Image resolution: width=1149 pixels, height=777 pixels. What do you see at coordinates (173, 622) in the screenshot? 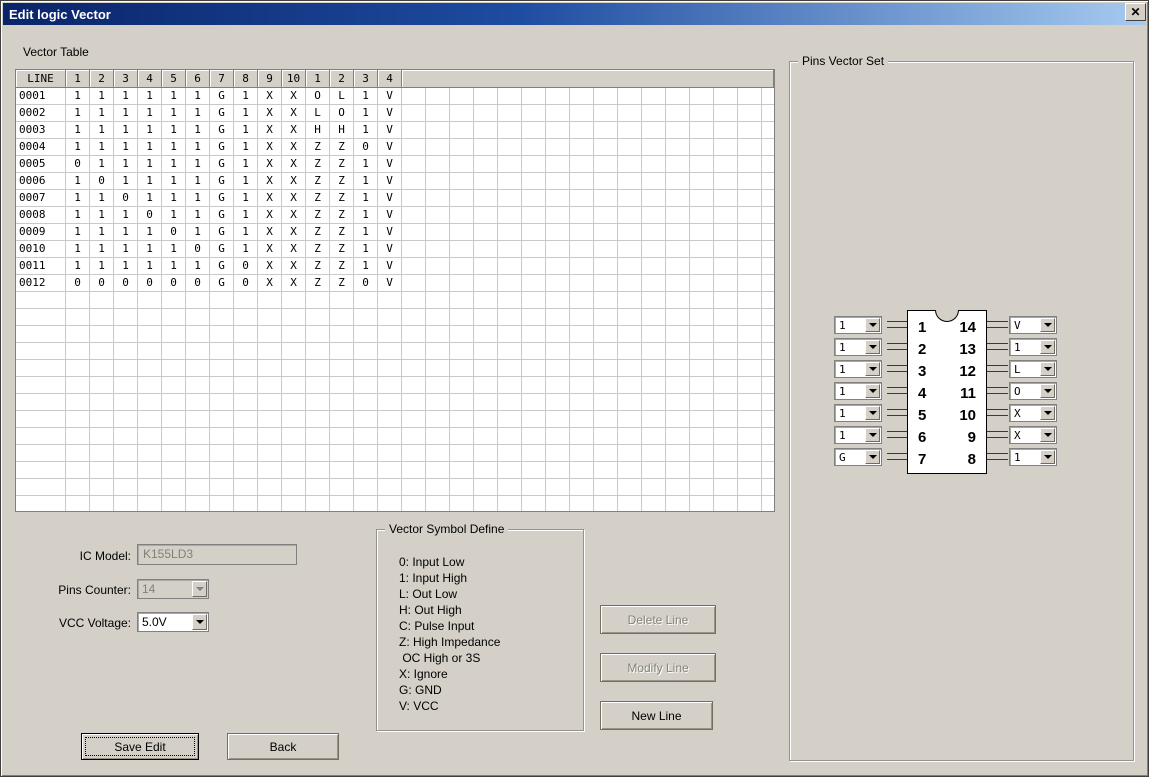
I see `vcc-voltage-combo: 5.0V` at bounding box center [173, 622].